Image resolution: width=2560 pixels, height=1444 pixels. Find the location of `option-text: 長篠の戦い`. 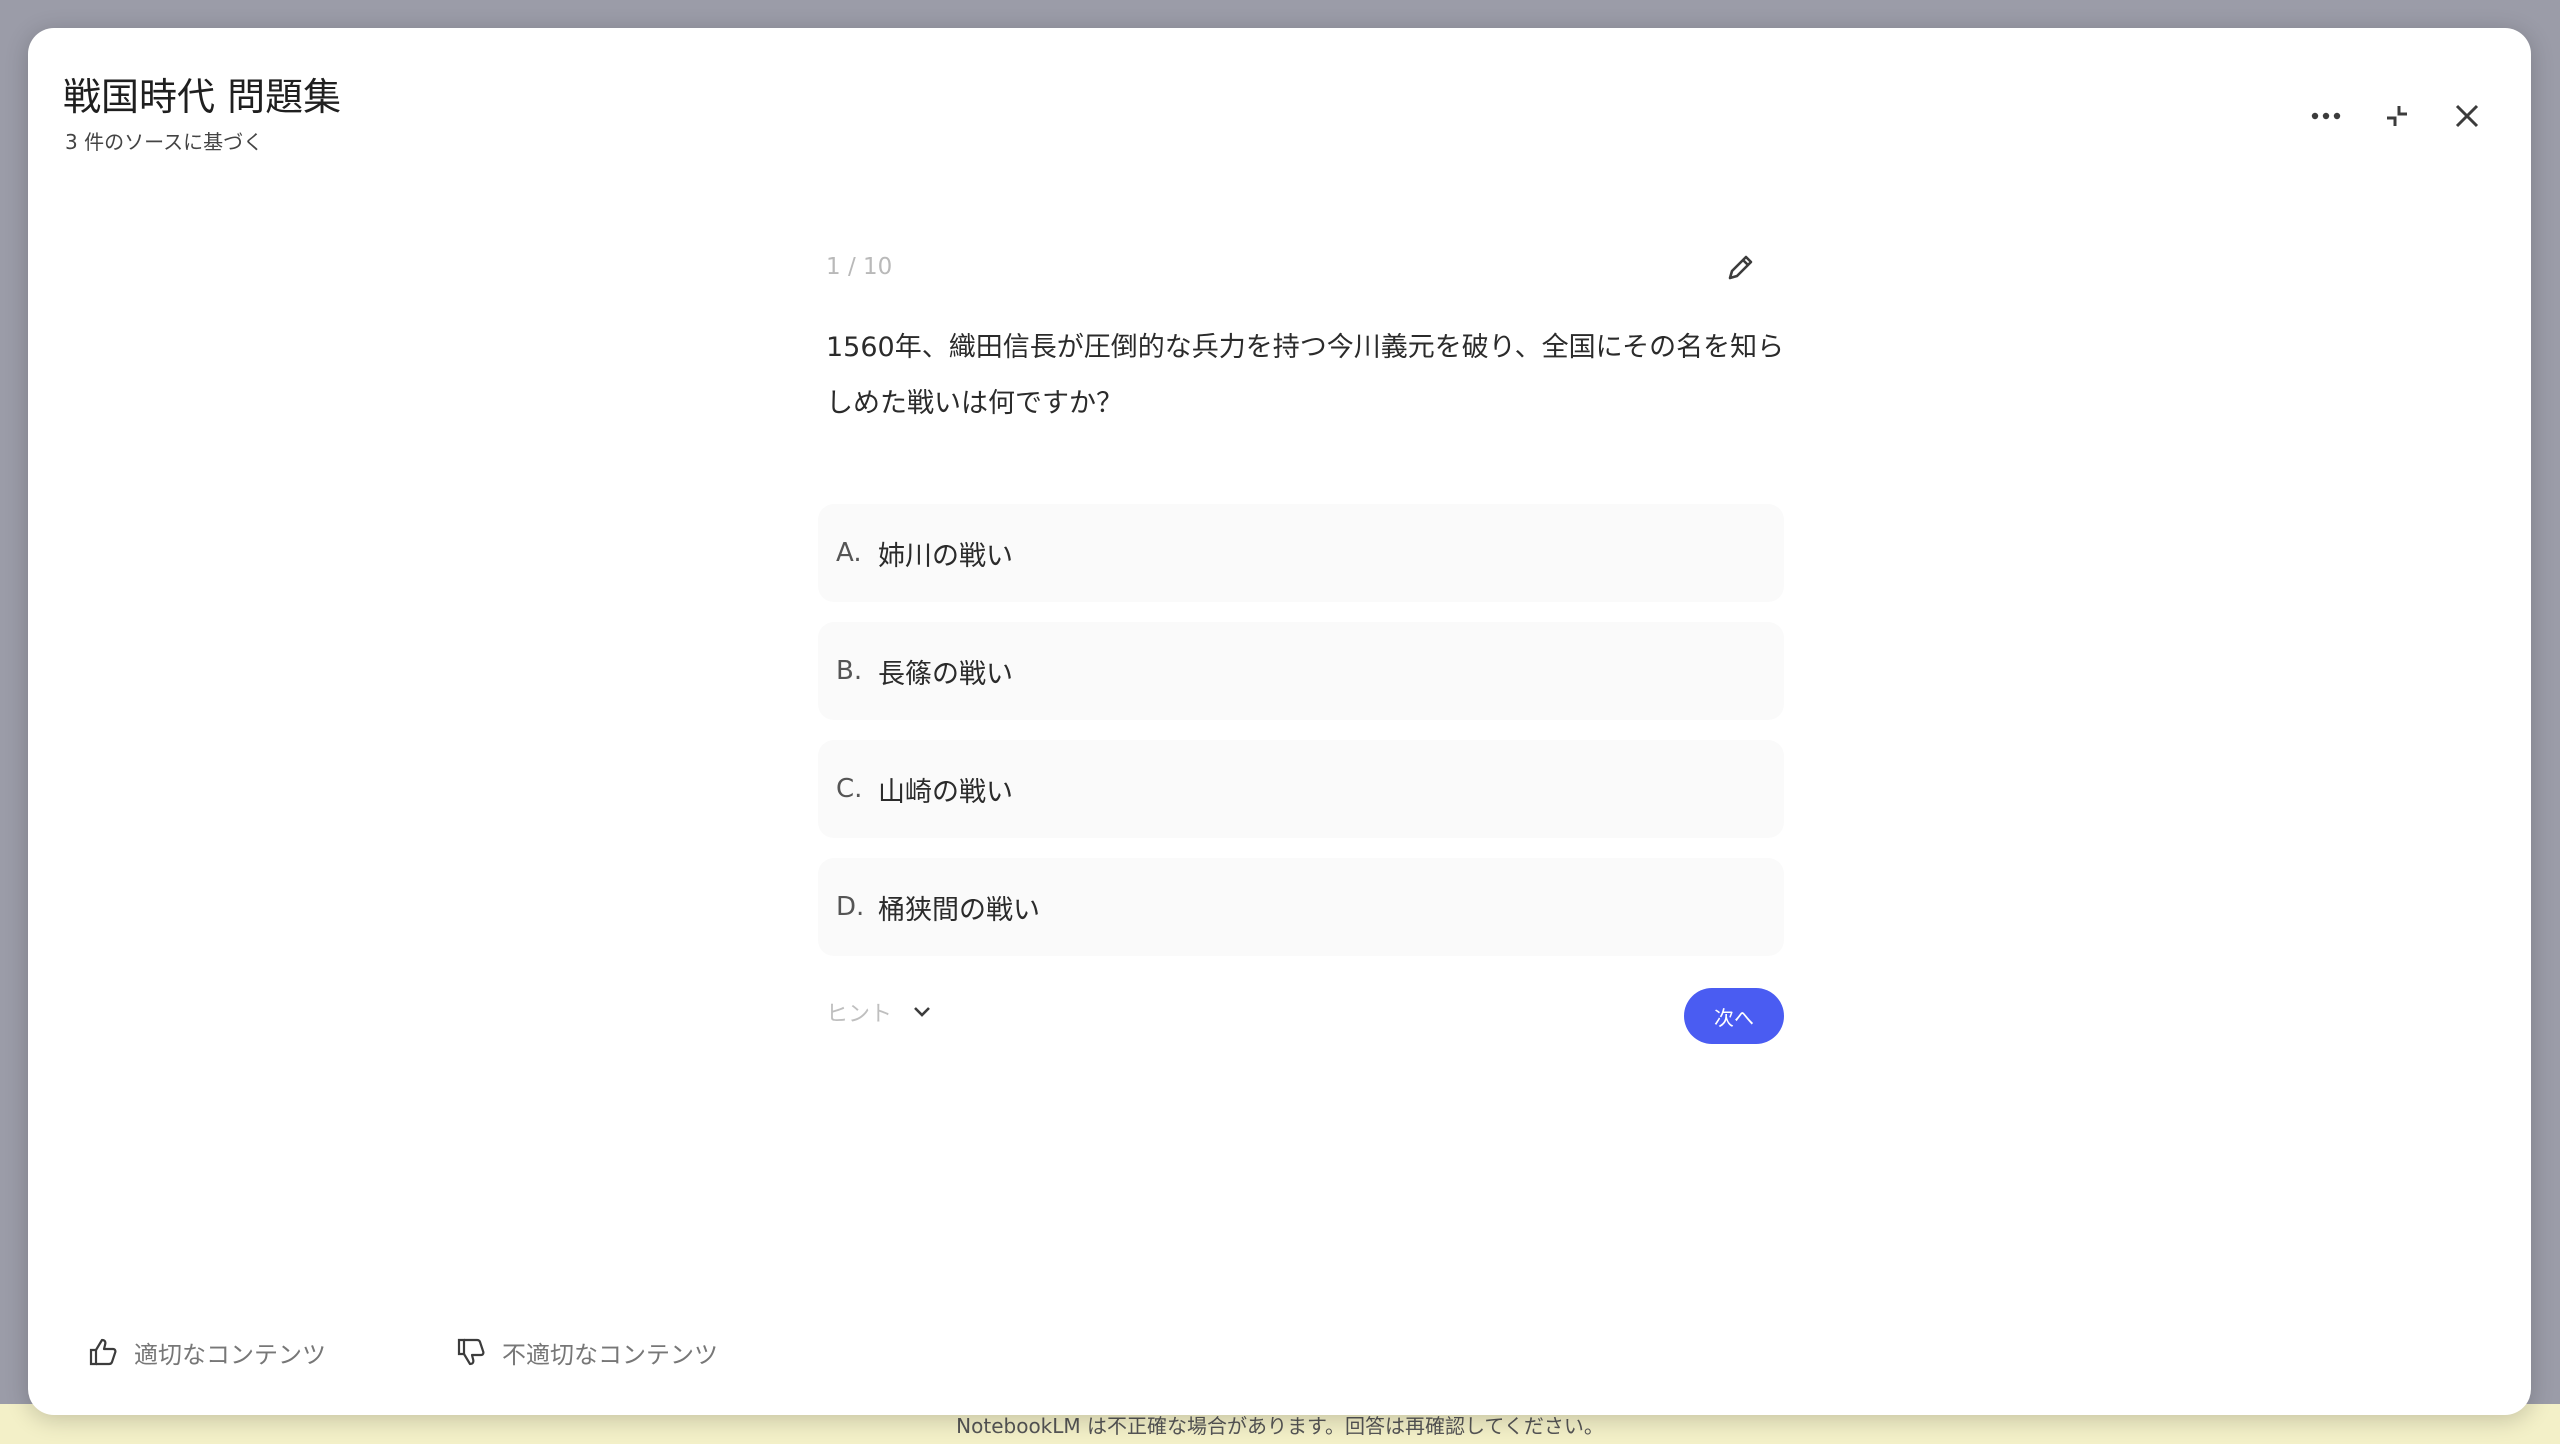

option-text: 長篠の戦い is located at coordinates (945, 674).